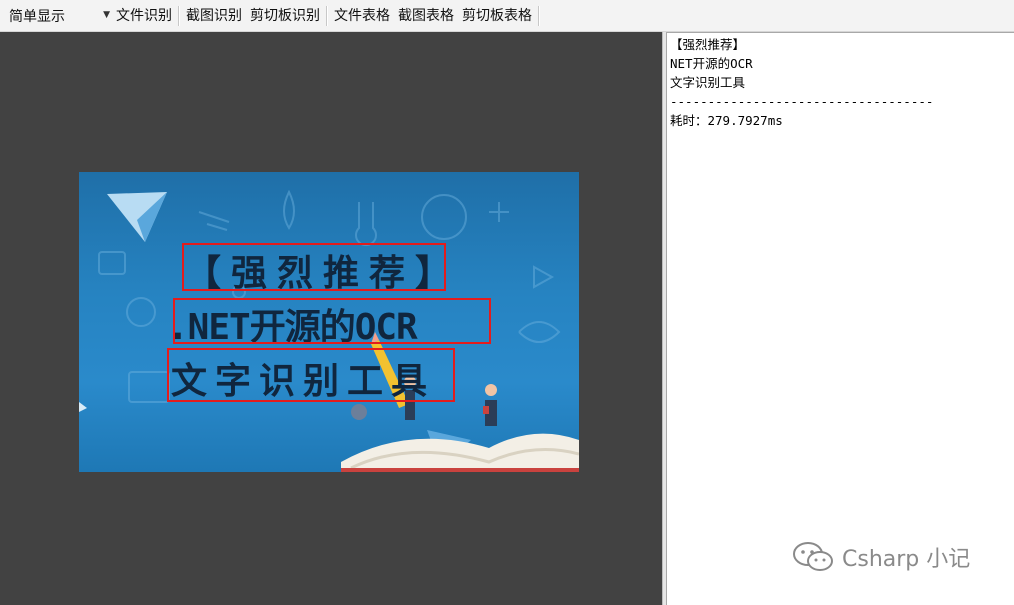 Image resolution: width=1014 pixels, height=605 pixels. I want to click on watermark-text: Csharp 小记, so click(906, 559).